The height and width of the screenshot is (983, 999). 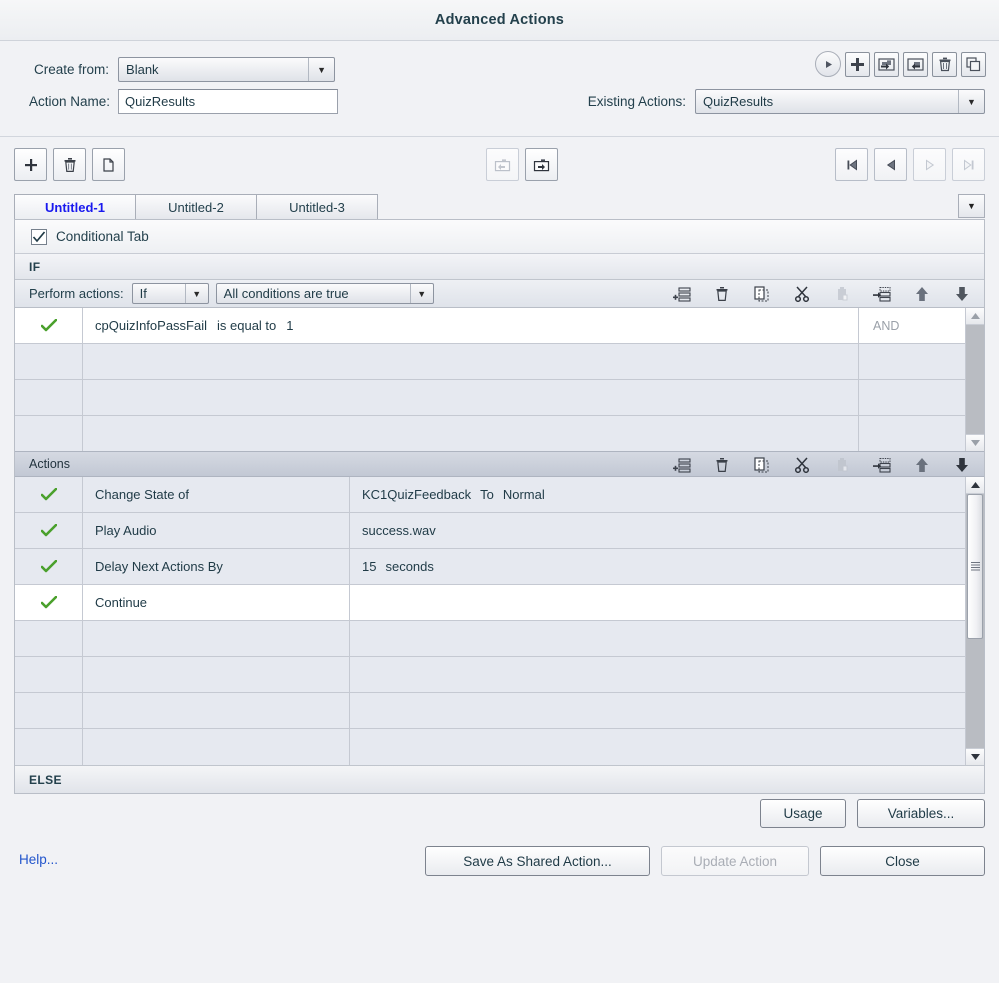 What do you see at coordinates (886, 64) in the screenshot?
I see `export-folder-icon` at bounding box center [886, 64].